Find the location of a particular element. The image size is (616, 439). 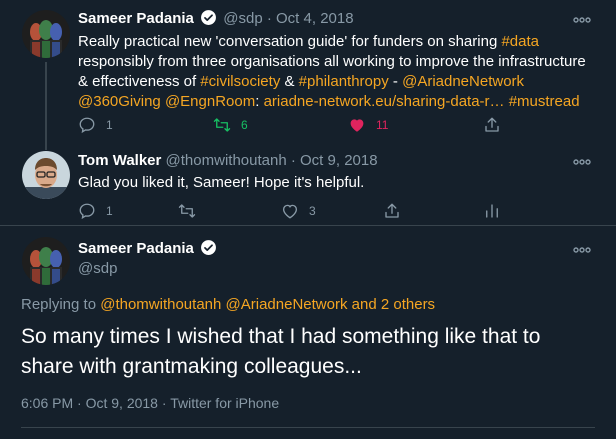

like-count: 3 is located at coordinates (312, 211).